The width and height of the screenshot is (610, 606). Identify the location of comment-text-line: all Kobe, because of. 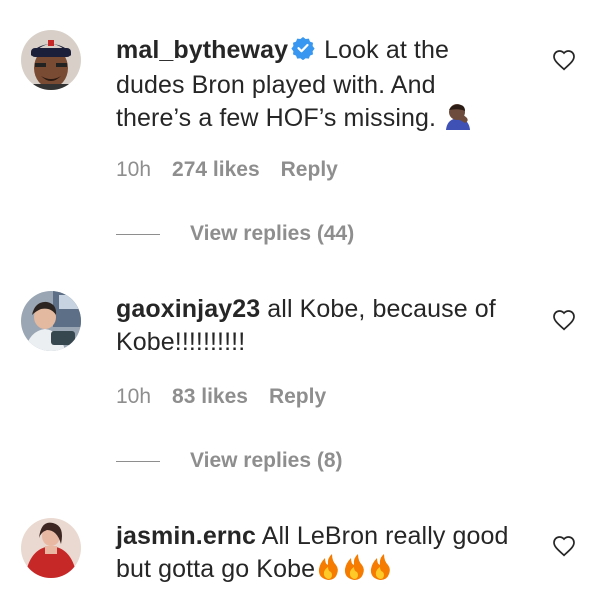
(381, 309).